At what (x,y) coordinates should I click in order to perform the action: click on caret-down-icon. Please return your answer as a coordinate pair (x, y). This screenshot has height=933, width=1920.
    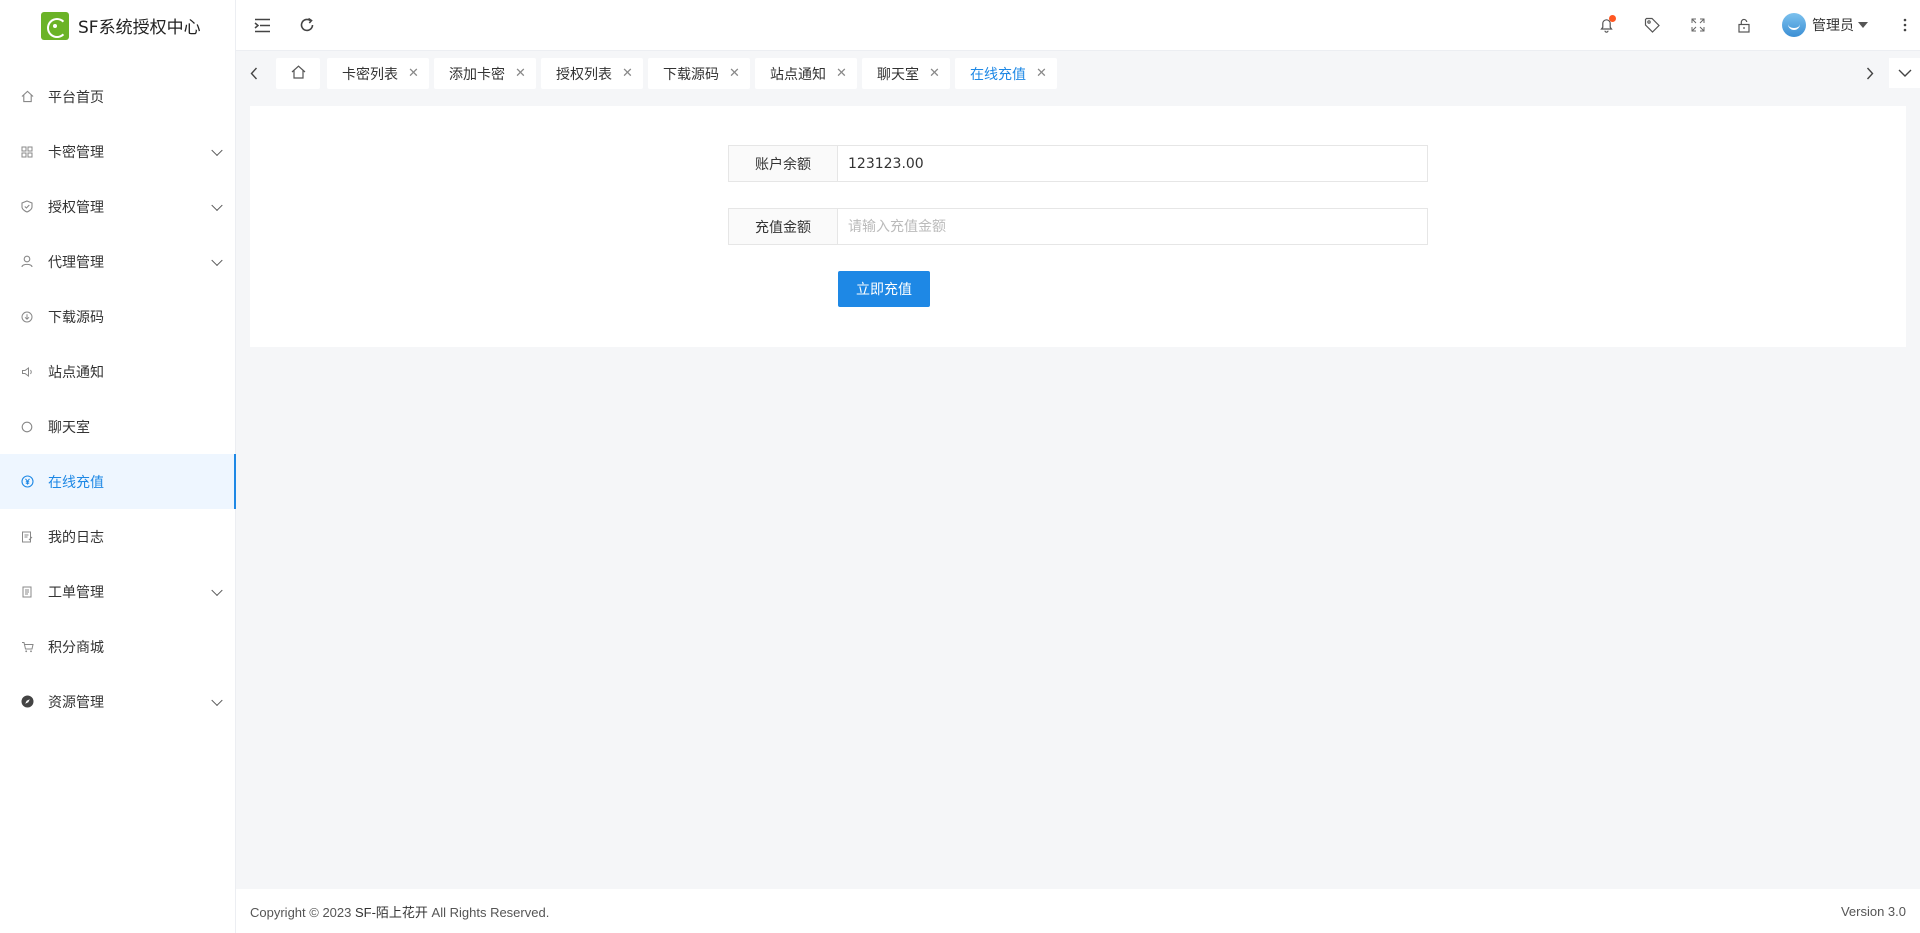
    Looking at the image, I should click on (1863, 25).